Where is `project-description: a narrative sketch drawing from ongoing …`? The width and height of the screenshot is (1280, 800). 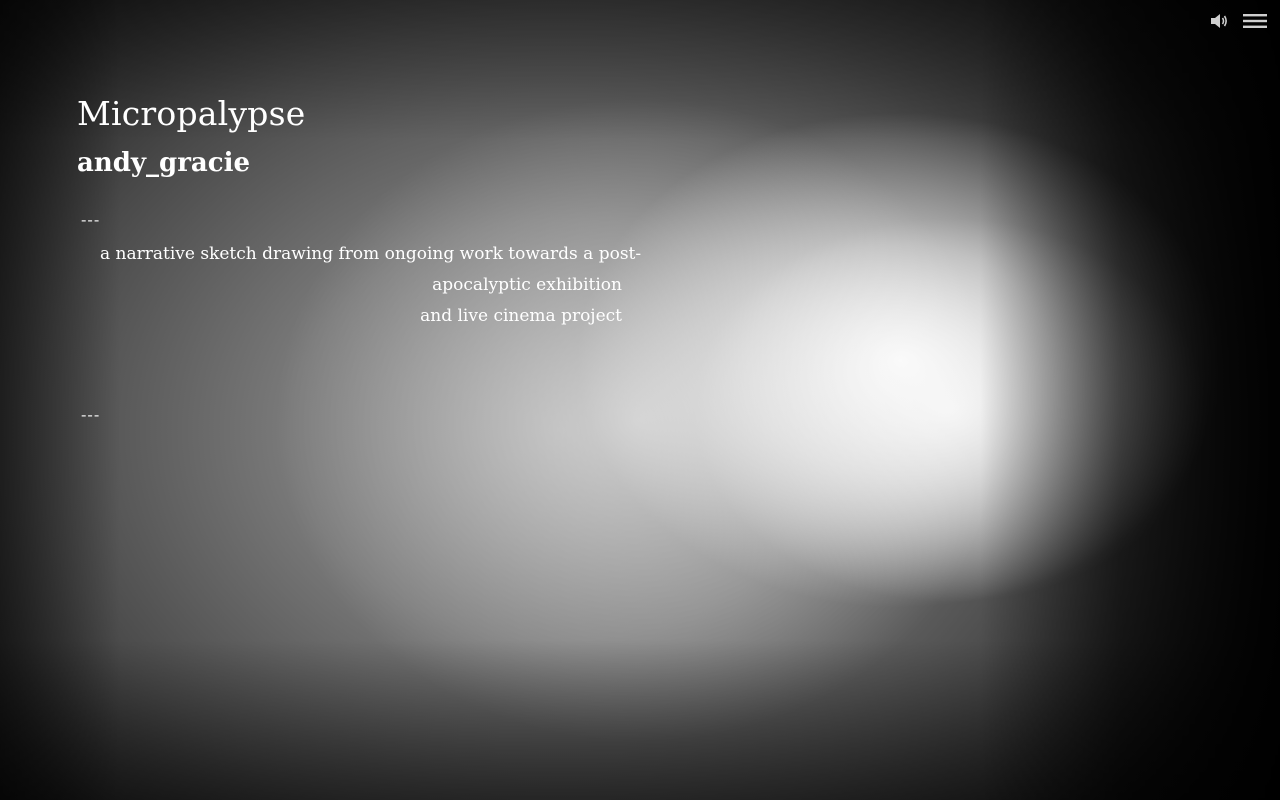
project-description: a narrative sketch drawing from ongoing … is located at coordinates (371, 285).